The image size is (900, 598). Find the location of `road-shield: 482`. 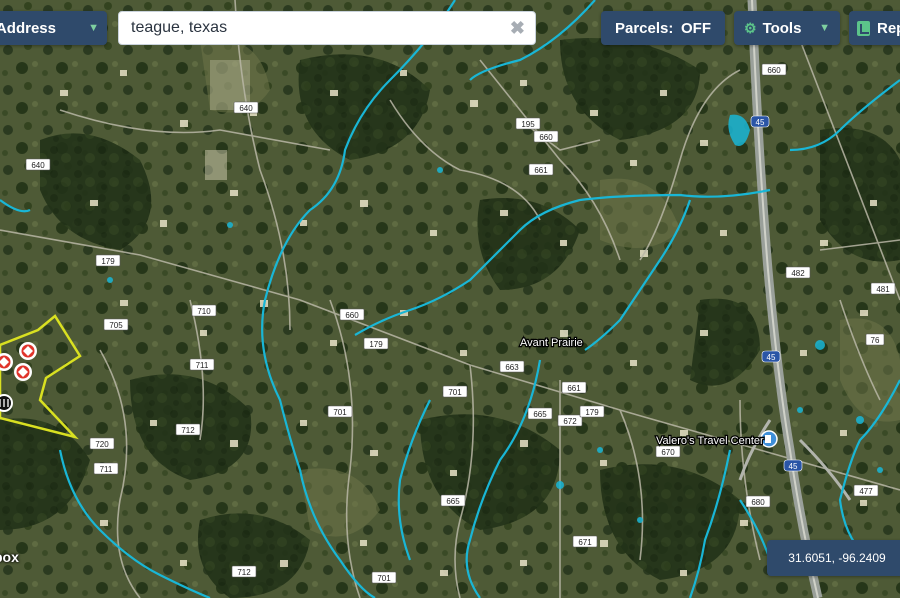

road-shield: 482 is located at coordinates (798, 272).